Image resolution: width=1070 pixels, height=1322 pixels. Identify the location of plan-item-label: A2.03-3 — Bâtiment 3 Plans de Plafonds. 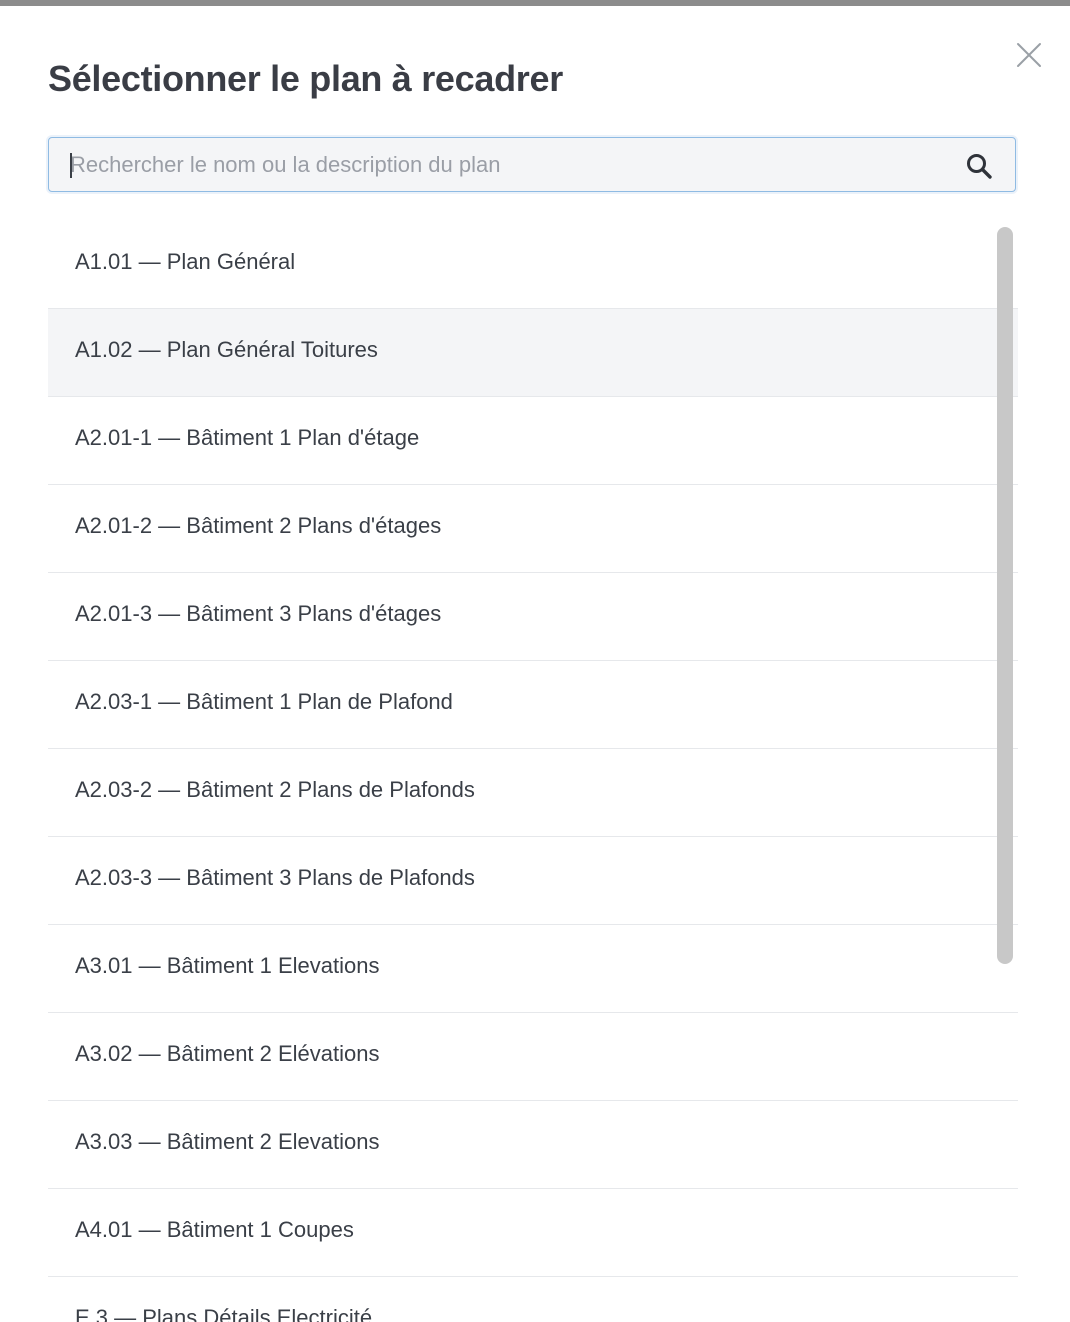
(275, 877).